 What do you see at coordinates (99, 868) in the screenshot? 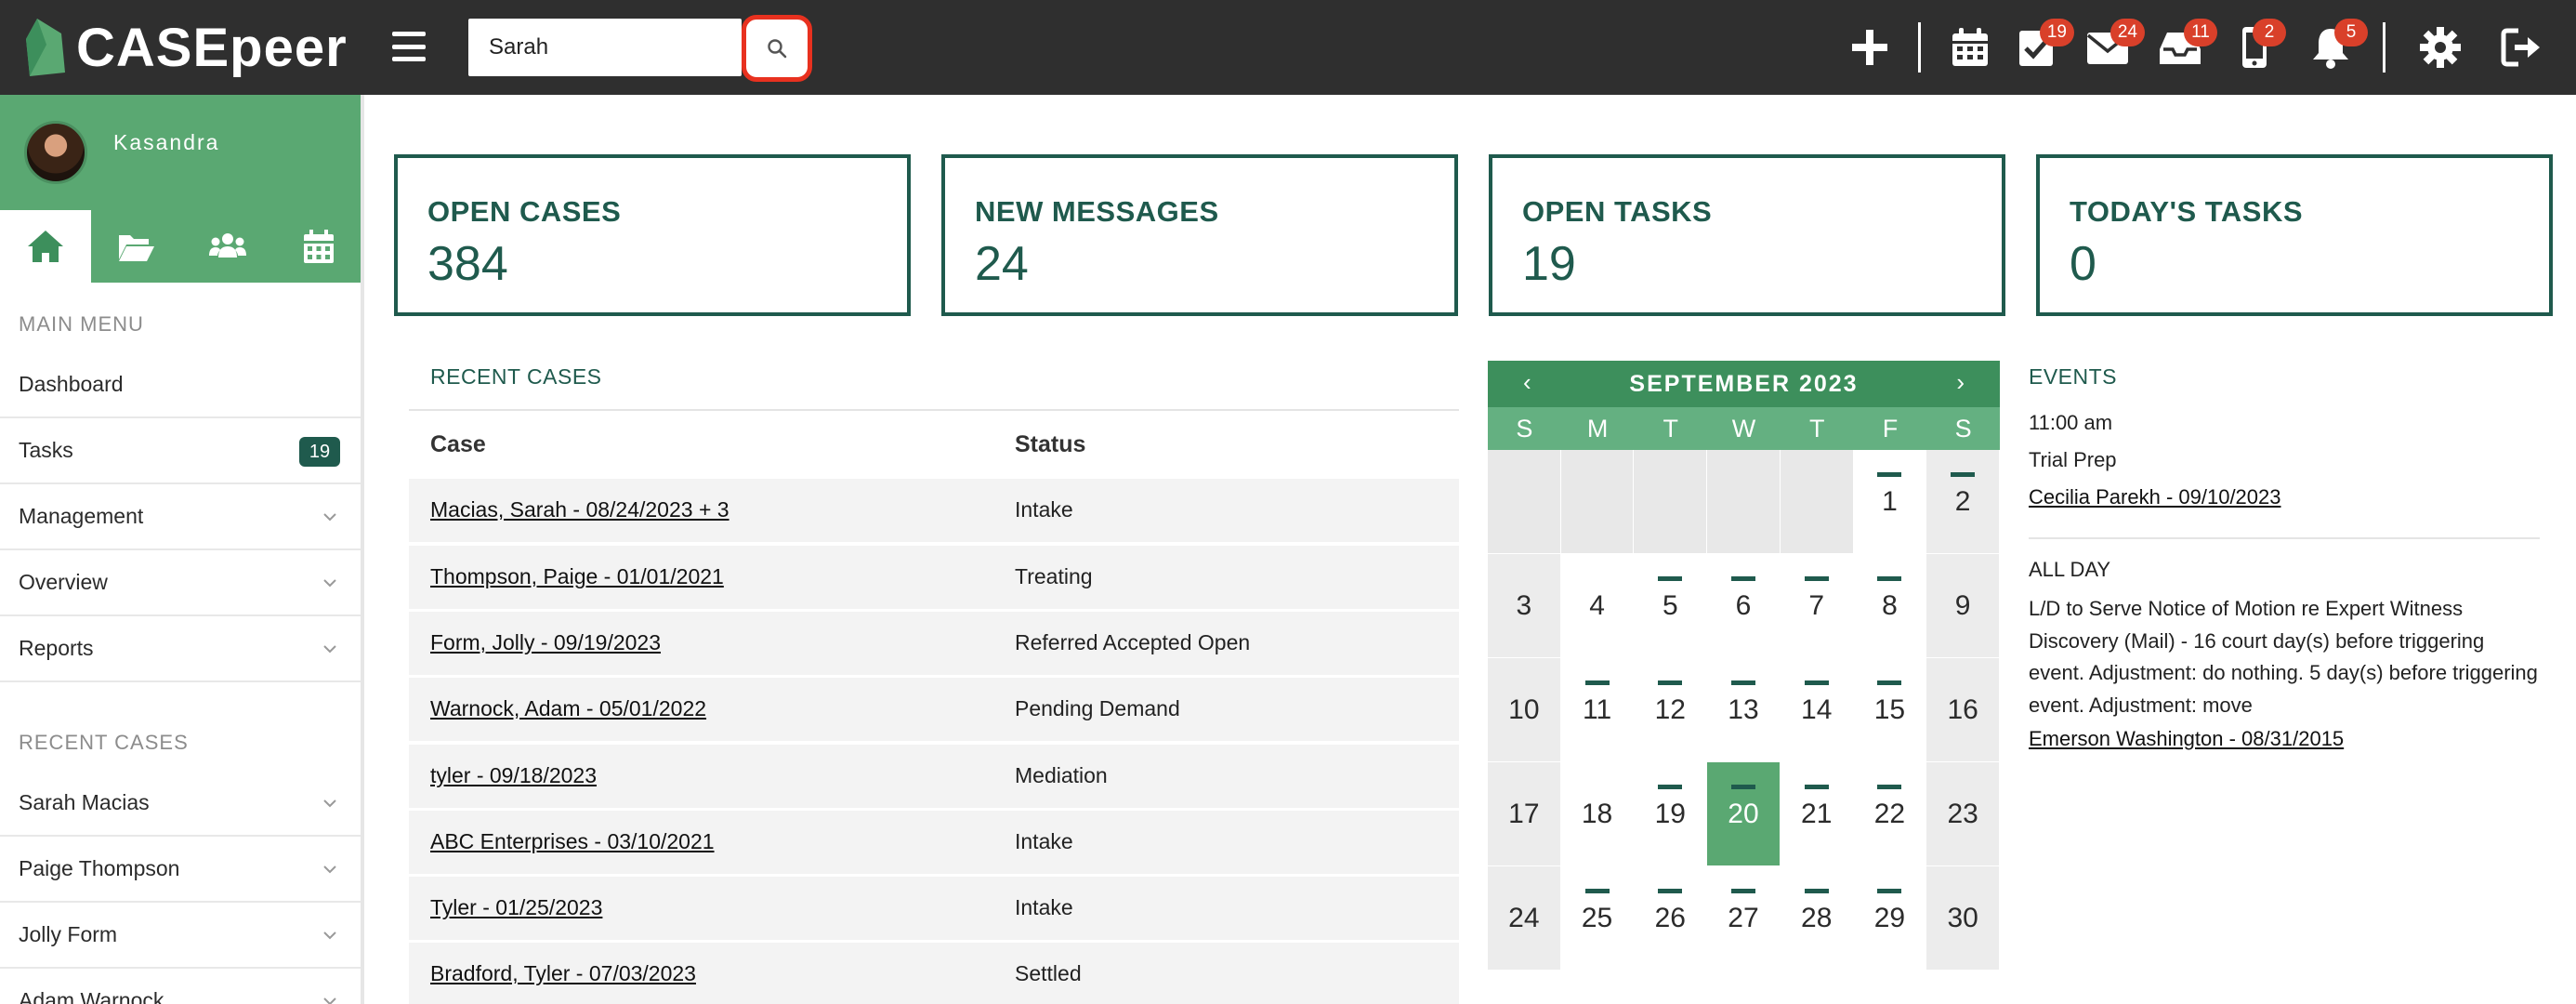
I see `sidebar-item-label: Paige Thompson` at bounding box center [99, 868].